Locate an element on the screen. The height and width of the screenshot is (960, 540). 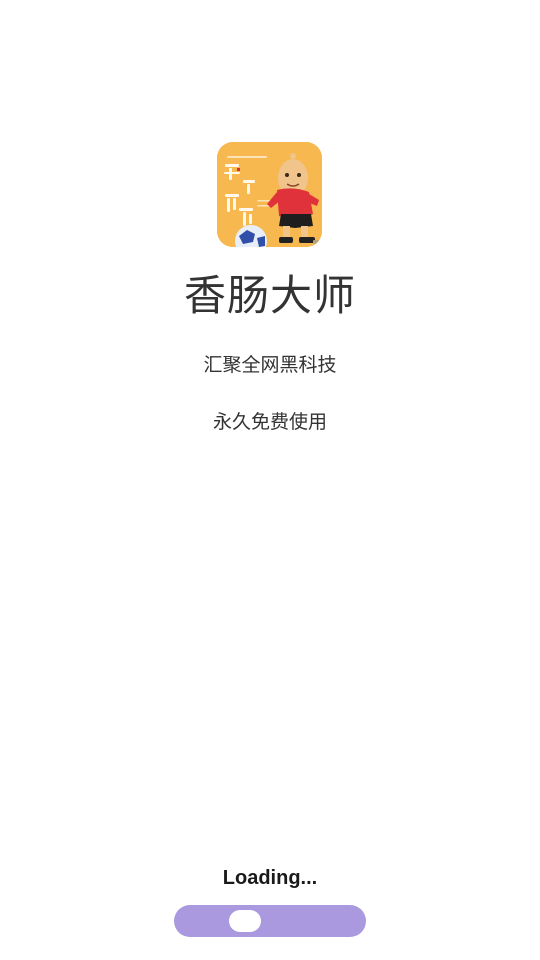
tagline-primary: 汇聚全网黑科技 is located at coordinates (270, 365).